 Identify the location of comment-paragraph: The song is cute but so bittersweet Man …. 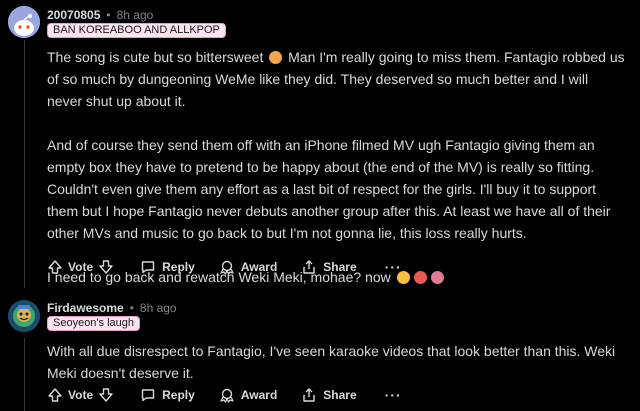
(337, 79).